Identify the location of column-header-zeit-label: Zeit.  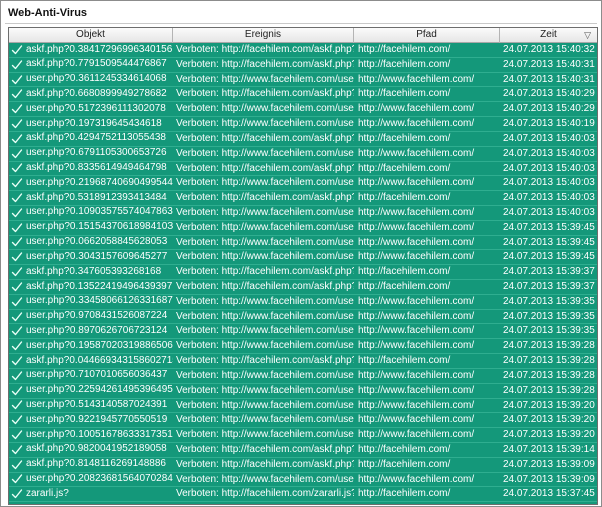
(548, 34).